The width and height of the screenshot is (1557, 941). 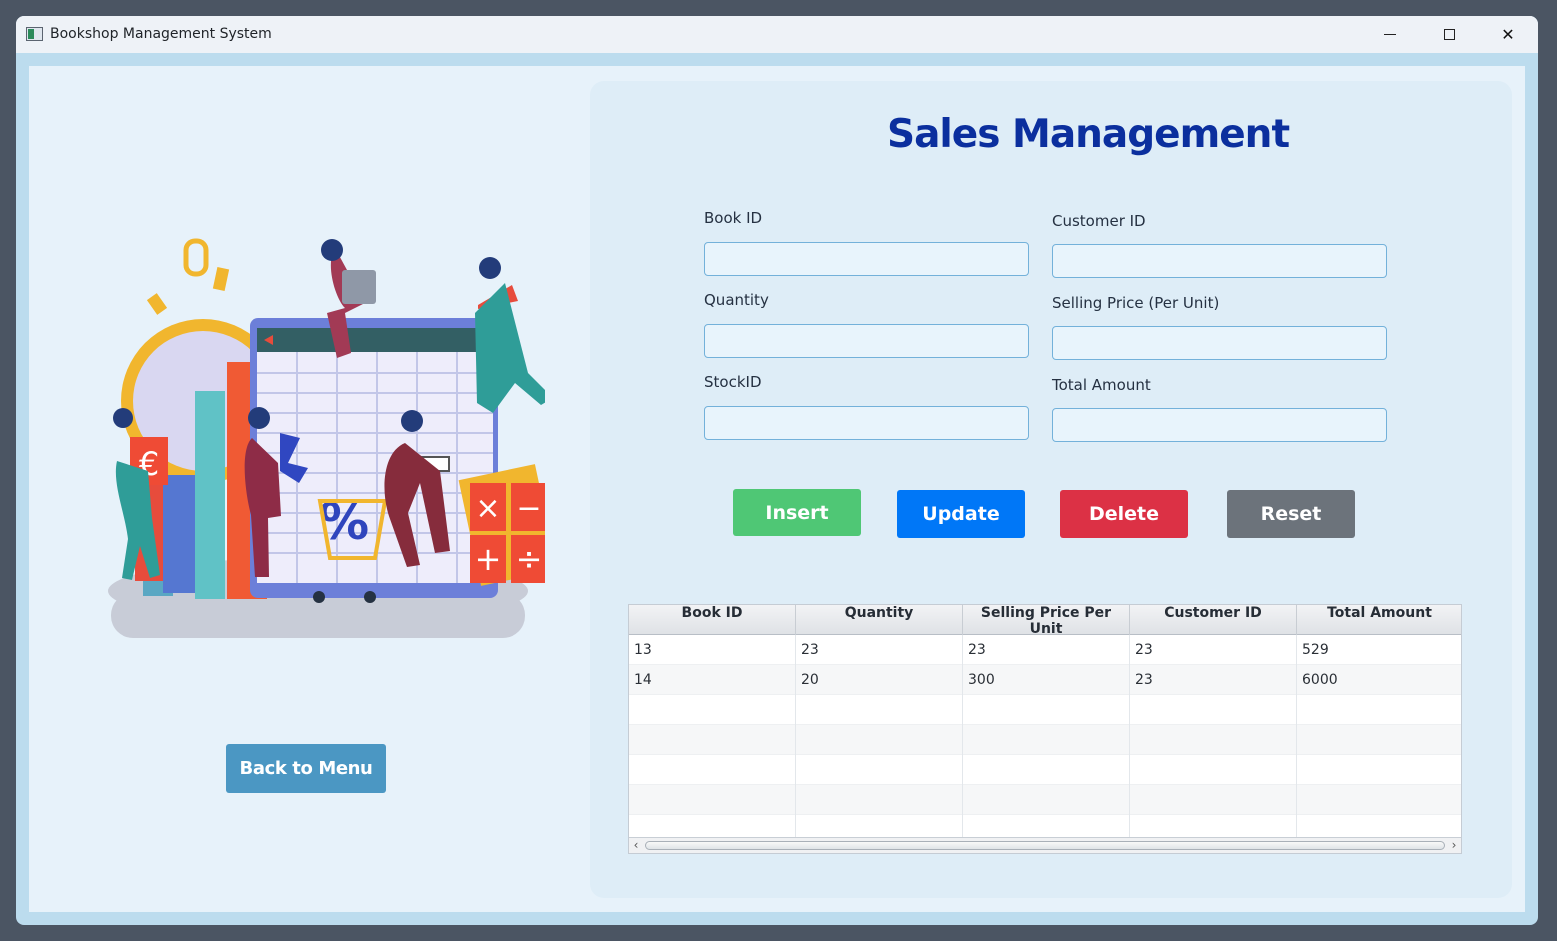 What do you see at coordinates (1124, 514) in the screenshot?
I see `delete-button: Delete` at bounding box center [1124, 514].